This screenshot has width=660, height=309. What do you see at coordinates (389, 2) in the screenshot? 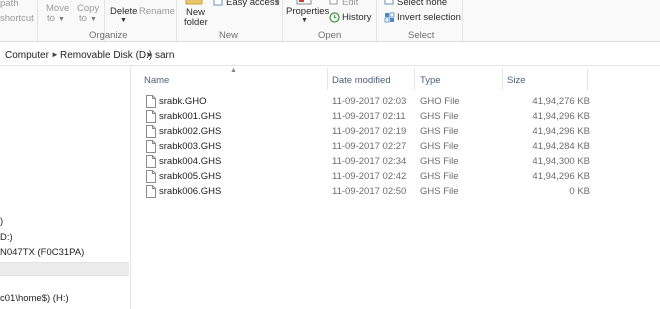
I see `select-none-icon` at bounding box center [389, 2].